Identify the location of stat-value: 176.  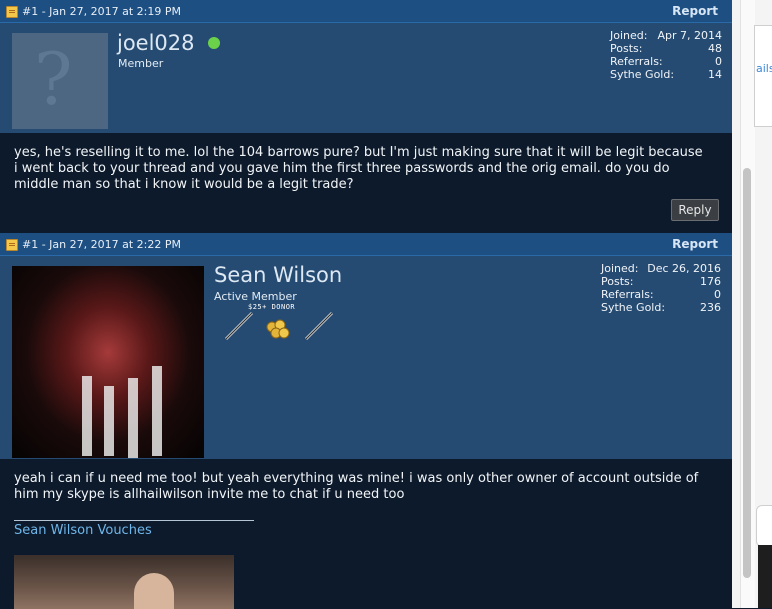
(710, 281).